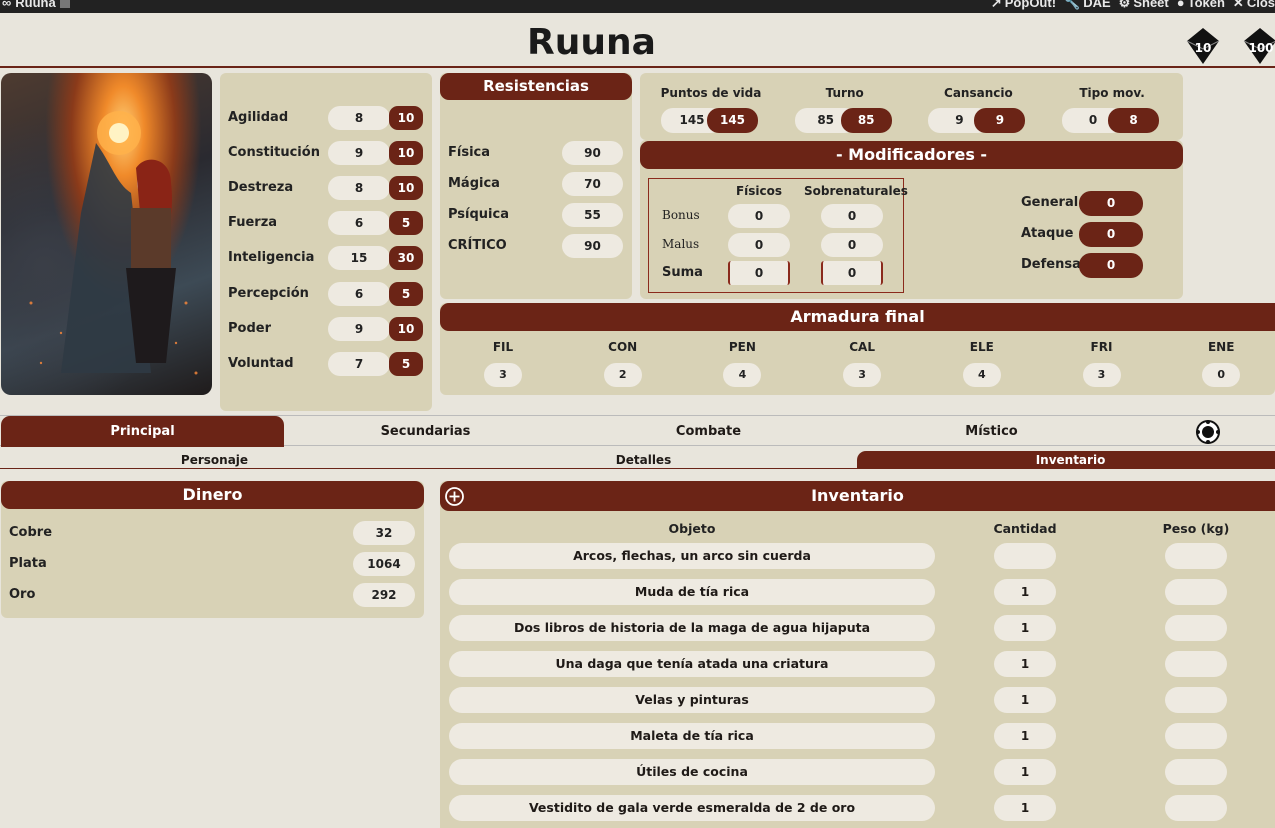  Describe the element at coordinates (214, 460) in the screenshot. I see `subtab-personaje: Personaje` at that location.